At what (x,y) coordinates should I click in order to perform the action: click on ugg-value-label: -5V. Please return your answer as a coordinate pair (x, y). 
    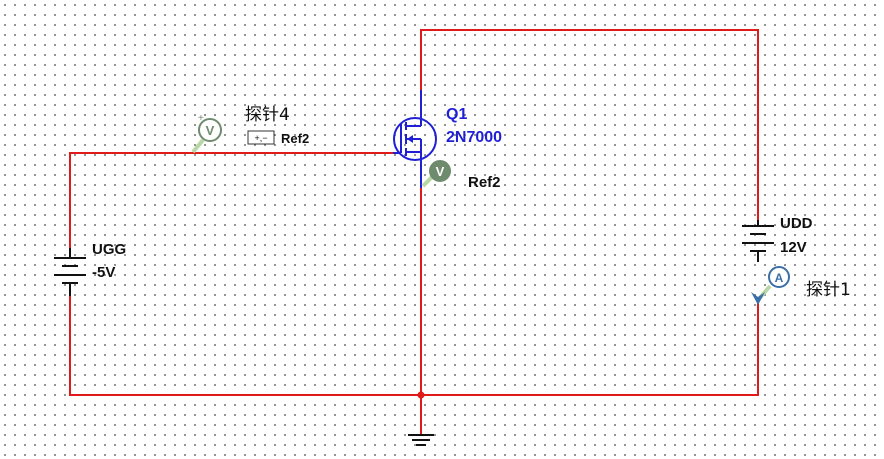
    Looking at the image, I should click on (103, 272).